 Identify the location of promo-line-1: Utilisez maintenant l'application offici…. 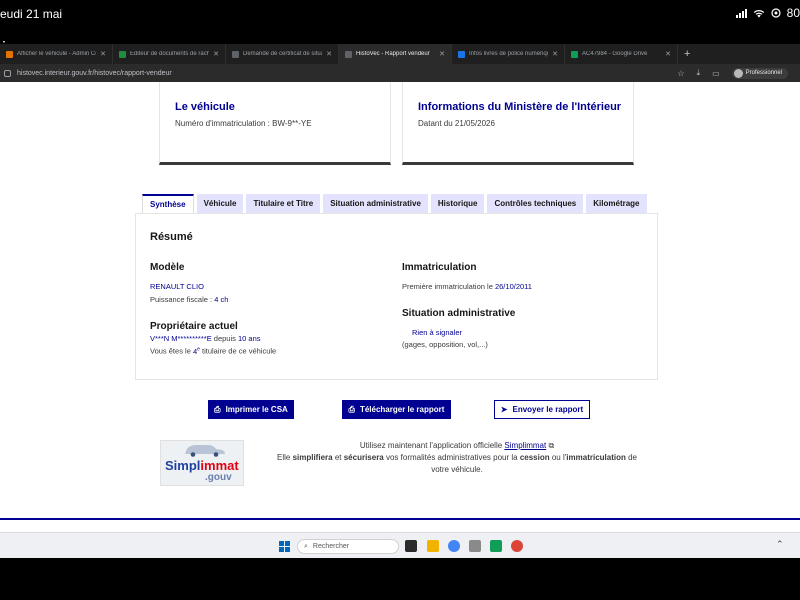
(457, 446).